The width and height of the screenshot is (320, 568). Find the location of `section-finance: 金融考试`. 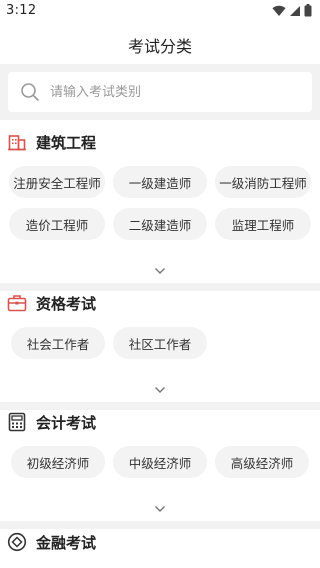

section-finance: 金融考试 is located at coordinates (160, 546).